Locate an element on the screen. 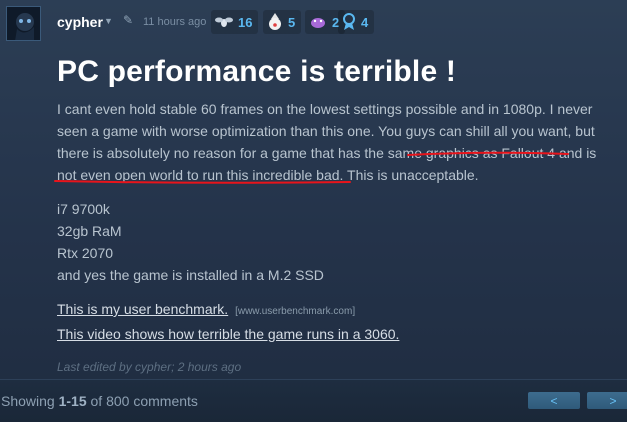  fly-icon is located at coordinates (224, 22).